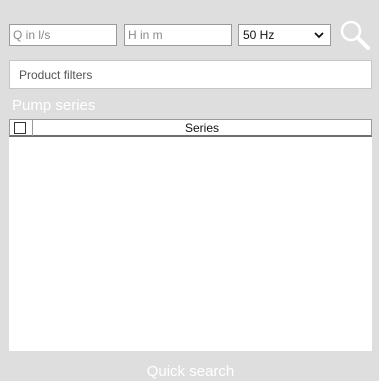 Image resolution: width=379 pixels, height=381 pixels. Describe the element at coordinates (190, 371) in the screenshot. I see `quick-search-label: Quick search` at that location.